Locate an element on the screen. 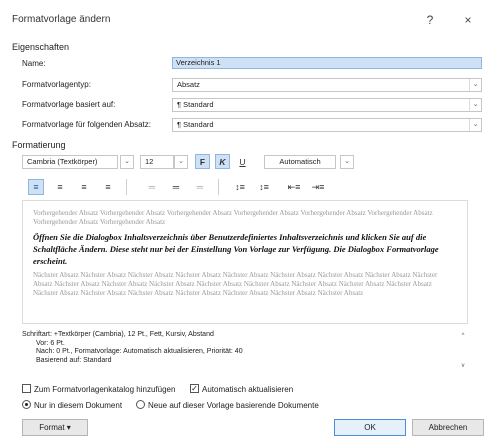 This screenshot has width=490, height=439. auto-update-checkbox: ✓ is located at coordinates (194, 388).